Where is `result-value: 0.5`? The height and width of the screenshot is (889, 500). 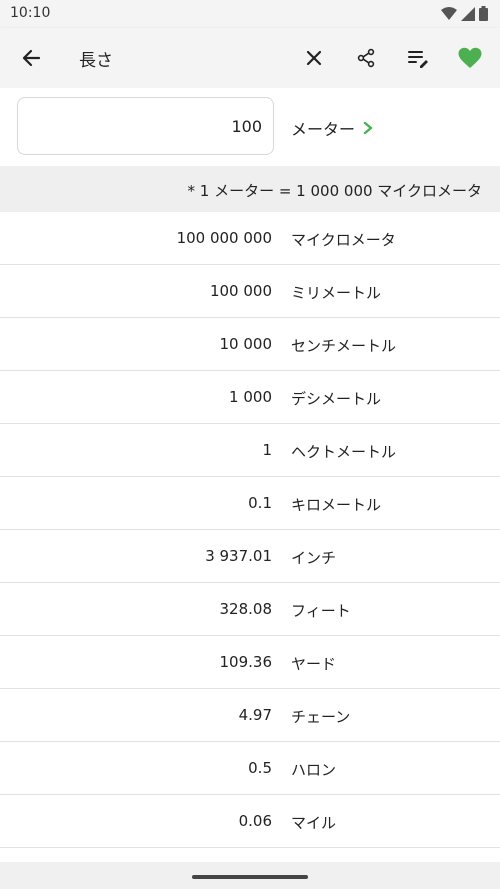 result-value: 0.5 is located at coordinates (260, 768).